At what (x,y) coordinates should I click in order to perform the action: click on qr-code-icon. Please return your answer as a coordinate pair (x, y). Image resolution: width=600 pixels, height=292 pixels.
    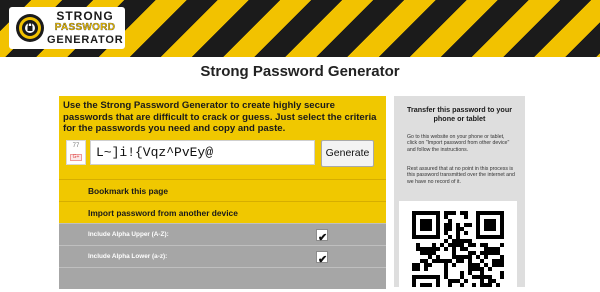
    Looking at the image, I should click on (458, 251).